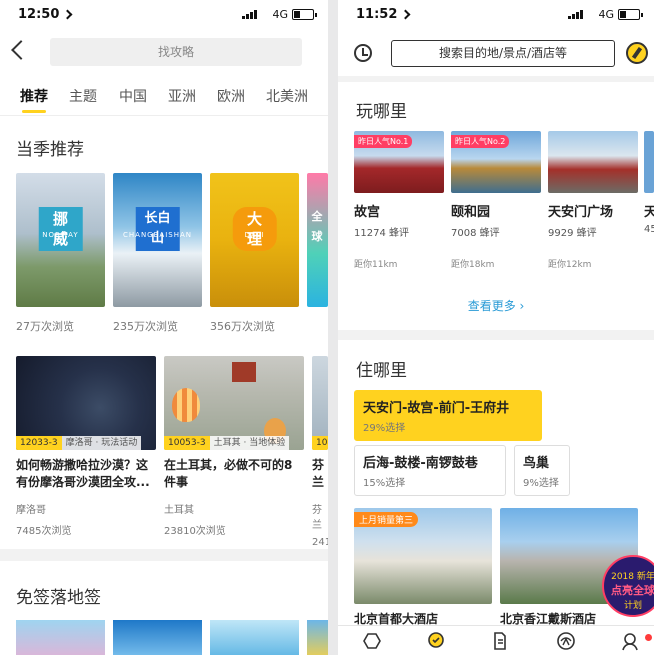  I want to click on spot-name: 故宫, so click(367, 212).